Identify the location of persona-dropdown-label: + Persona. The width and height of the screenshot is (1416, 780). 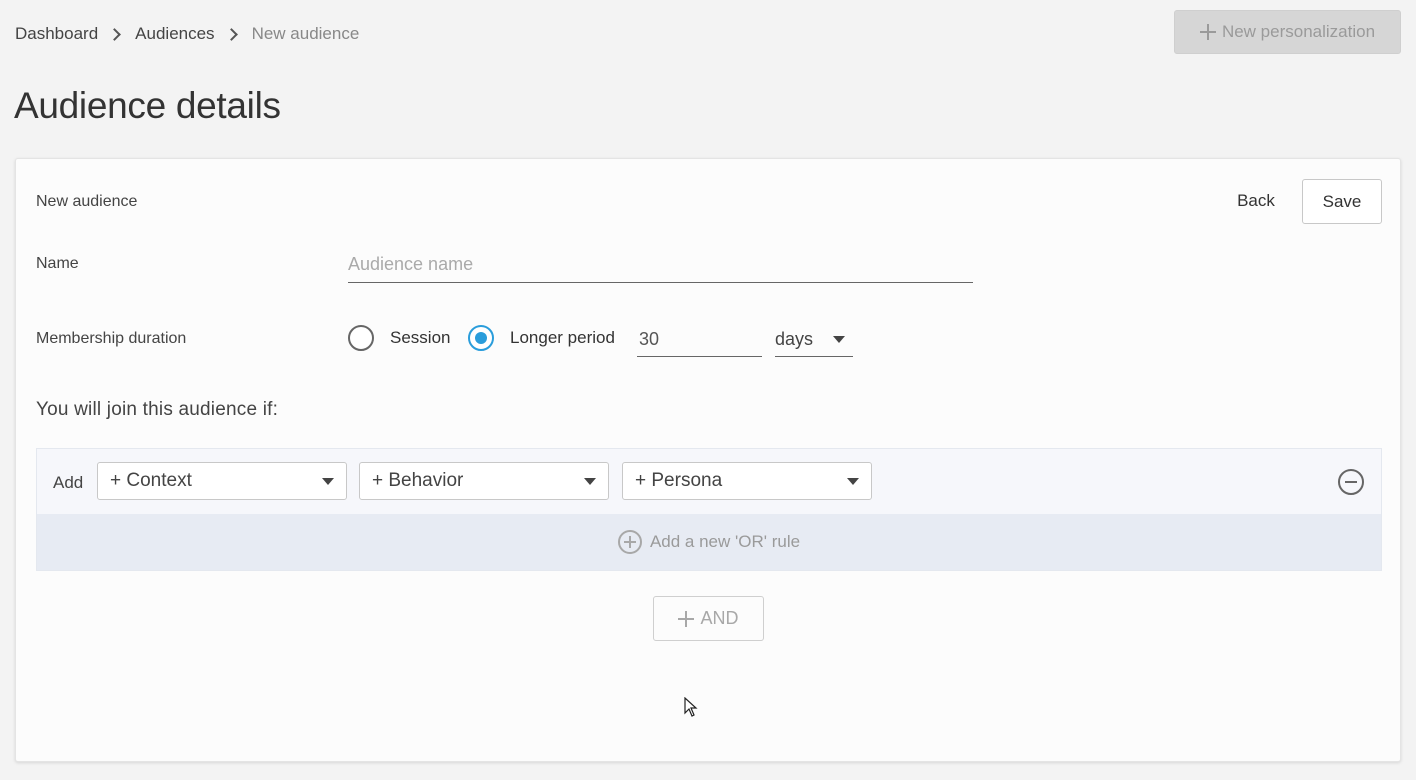
(679, 480).